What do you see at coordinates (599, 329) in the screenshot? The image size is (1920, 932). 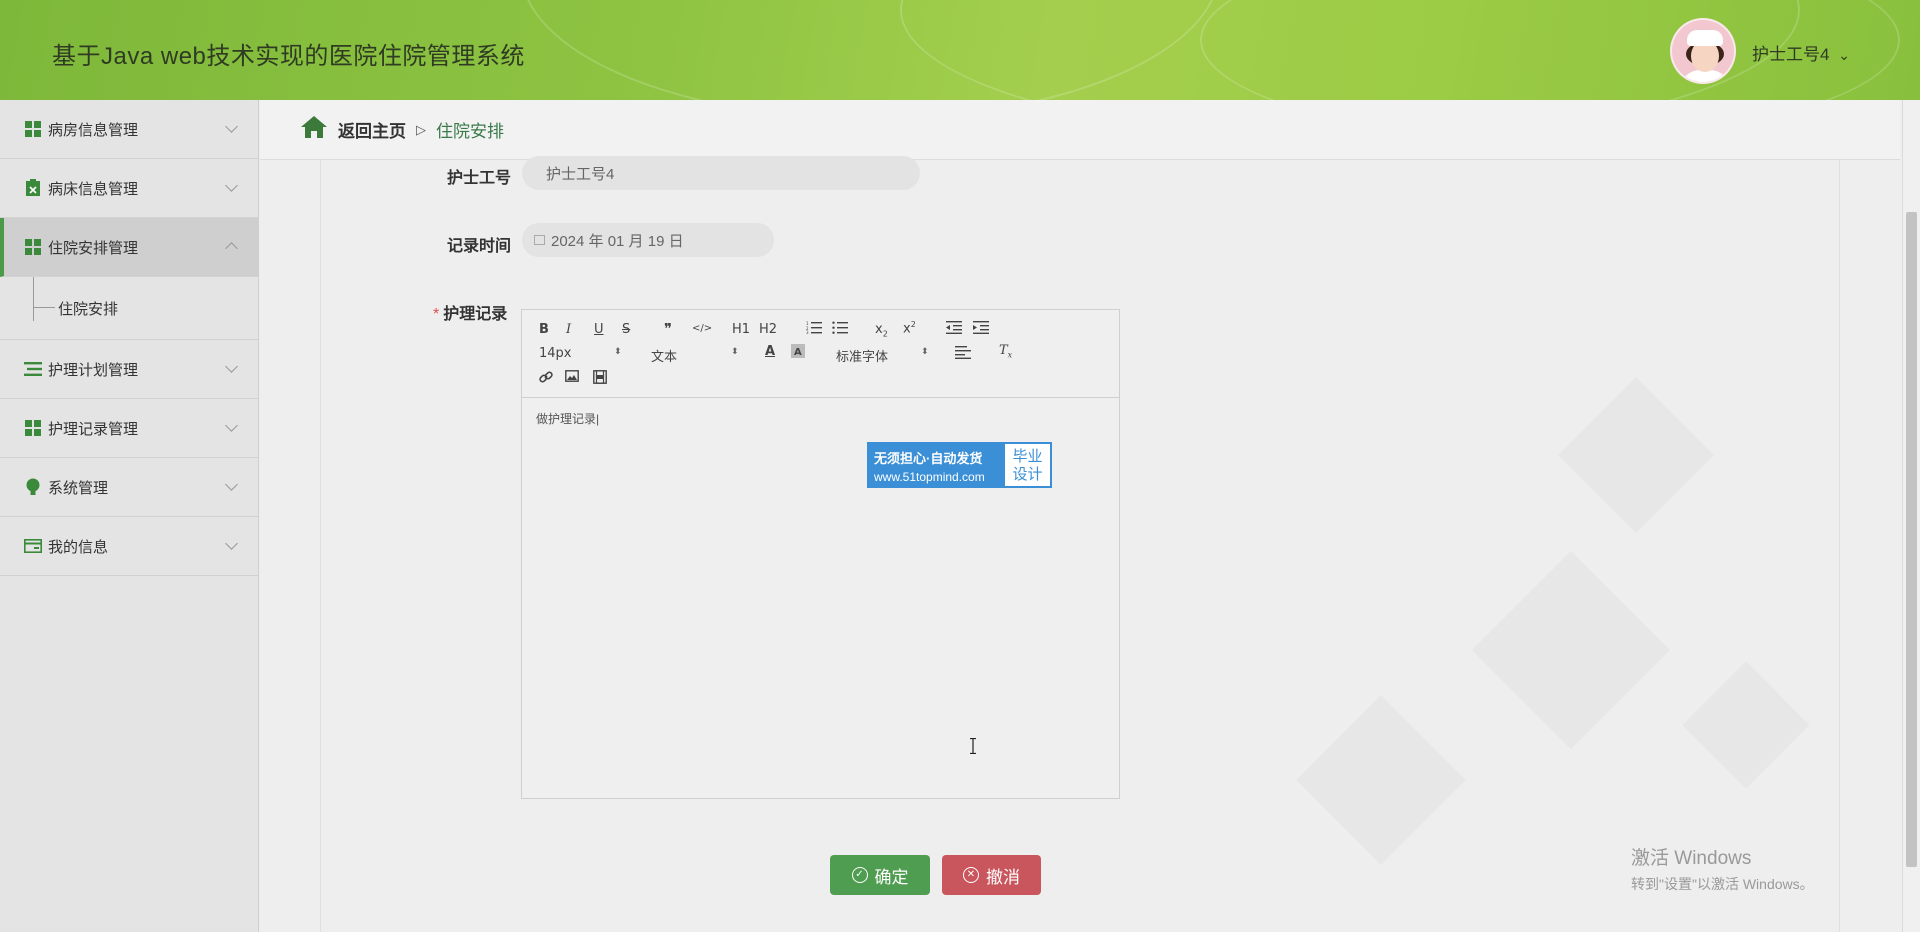 I see `underline-button: U` at bounding box center [599, 329].